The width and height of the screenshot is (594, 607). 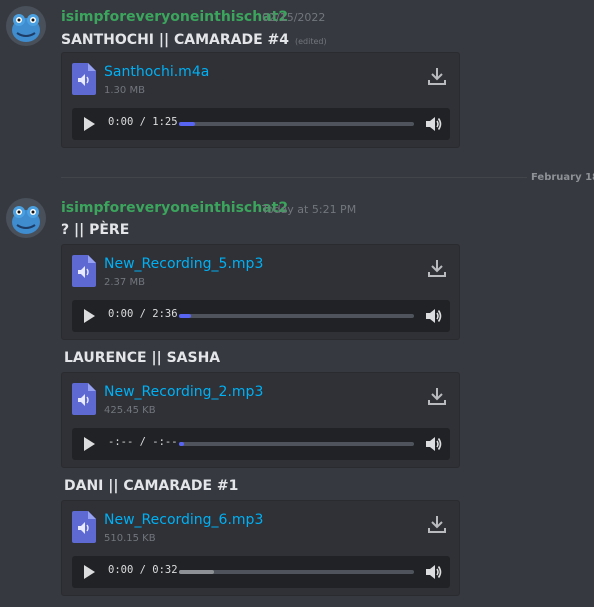 I want to click on file-name-link: Santhochi.m4a, so click(x=156, y=72).